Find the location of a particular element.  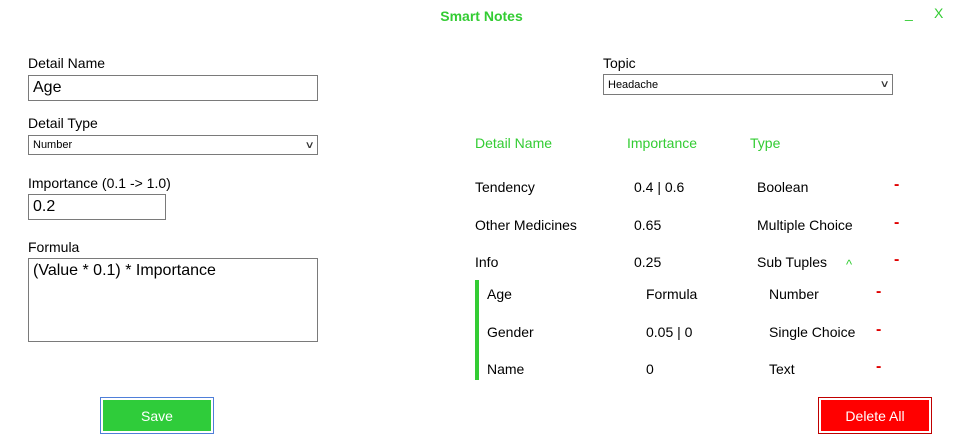

subtuple-indicator-bar is located at coordinates (477, 330).